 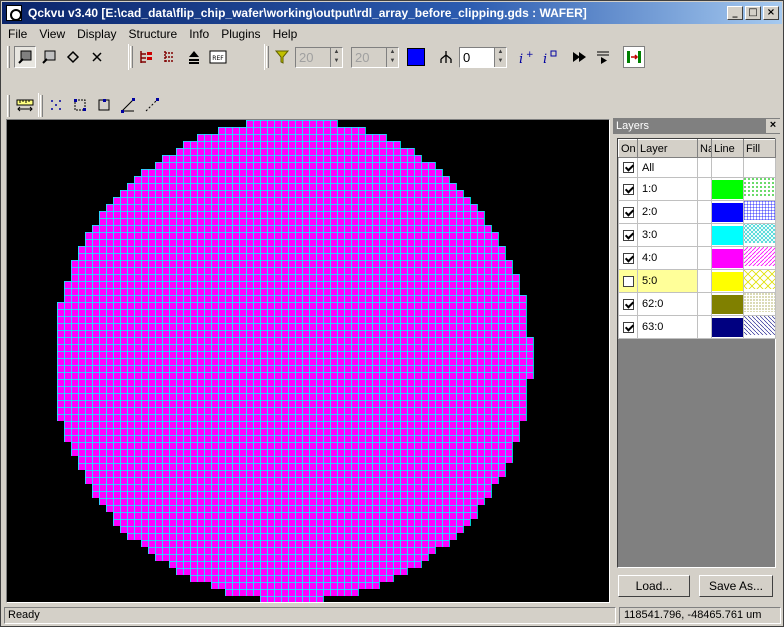 What do you see at coordinates (49, 57) in the screenshot?
I see `select-box-button` at bounding box center [49, 57].